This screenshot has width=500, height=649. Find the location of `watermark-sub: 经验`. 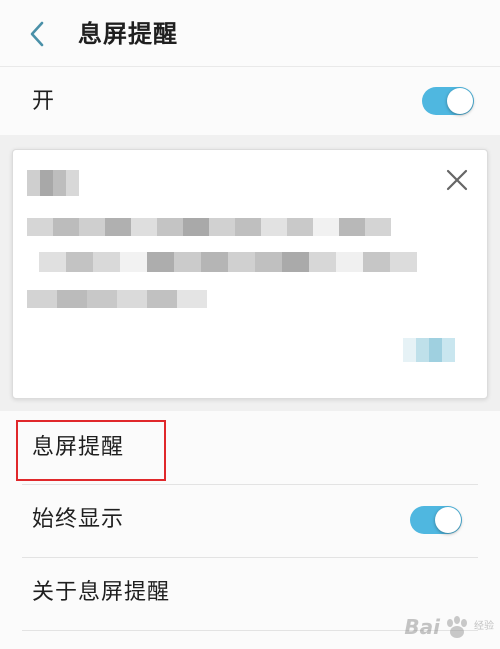

watermark-sub: 经验 is located at coordinates (484, 626).